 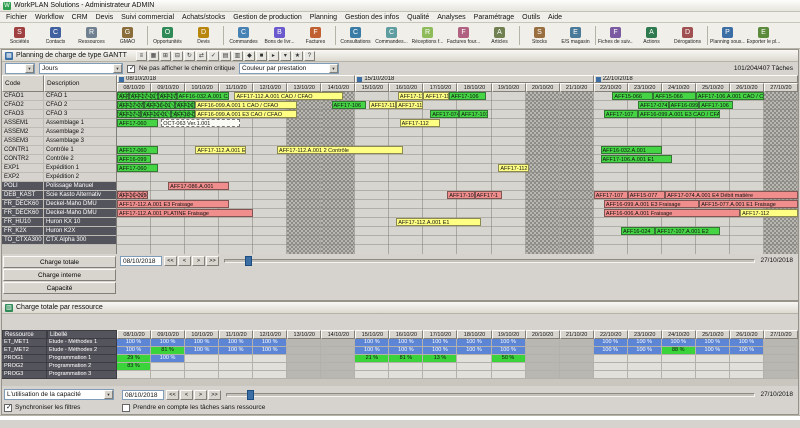 What do you see at coordinates (80, 83) in the screenshot?
I see `description-column-header: Description` at bounding box center [80, 83].